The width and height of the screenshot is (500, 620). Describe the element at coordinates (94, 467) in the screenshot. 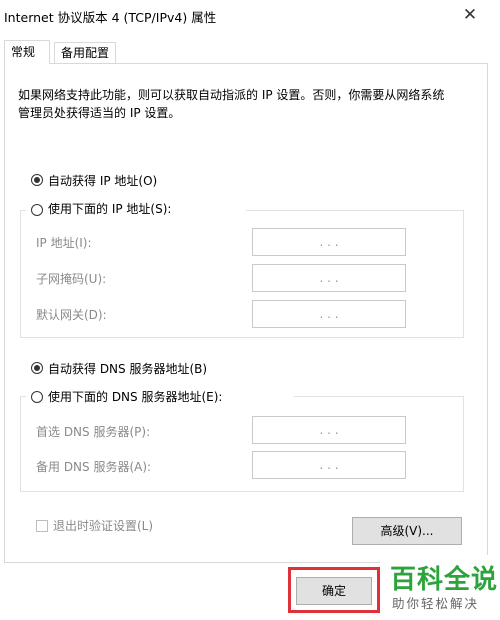

I see `alternate-dns-label: 备用 DNS 服务器(A):` at that location.